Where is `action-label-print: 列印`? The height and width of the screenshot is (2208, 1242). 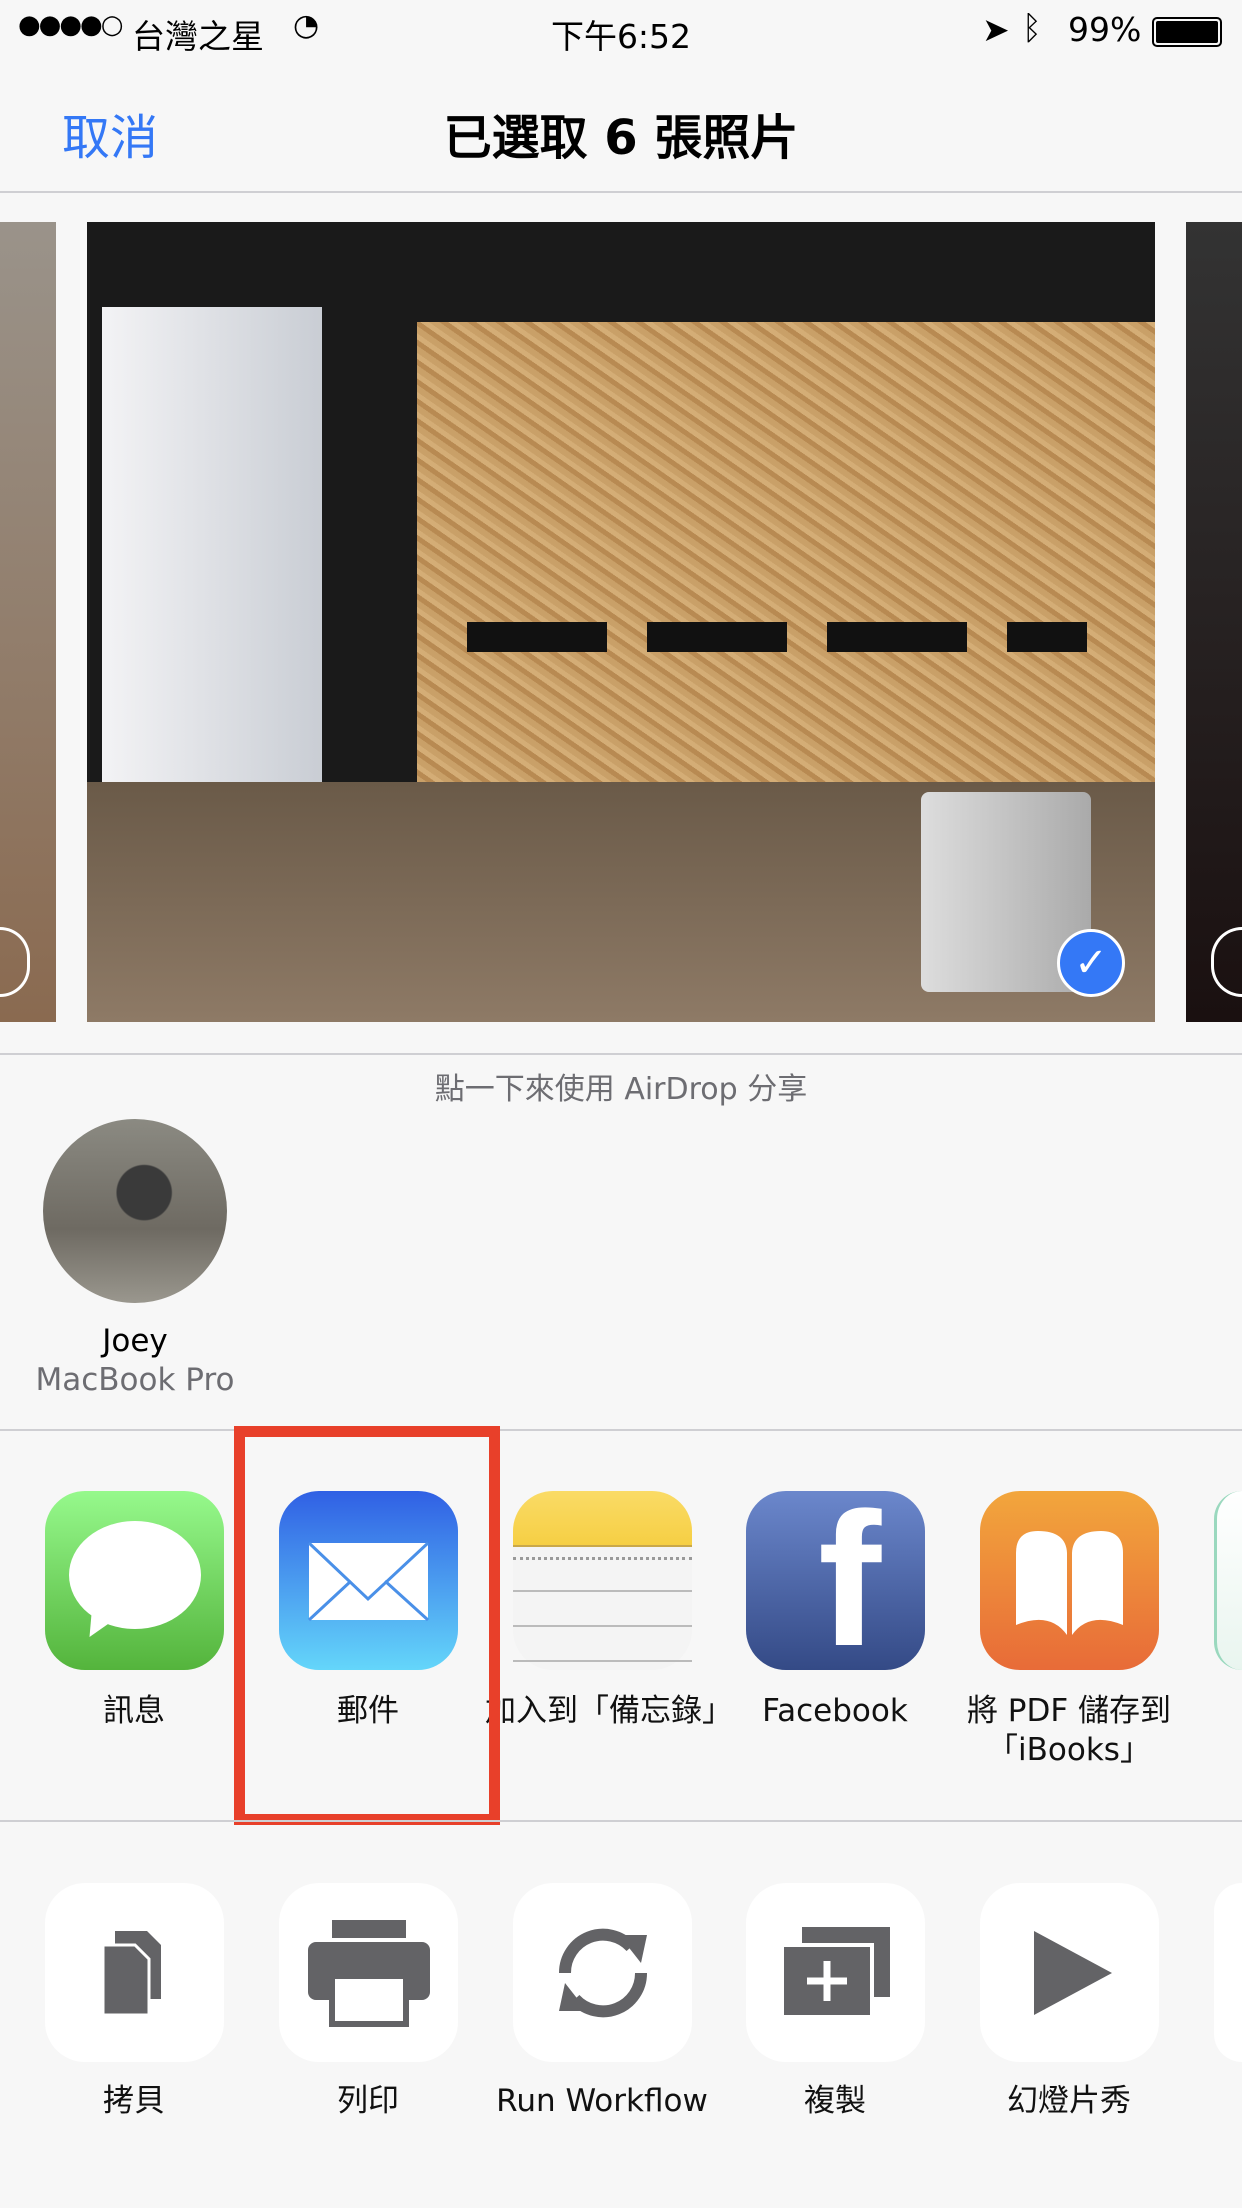 action-label-print: 列印 is located at coordinates (368, 2101).